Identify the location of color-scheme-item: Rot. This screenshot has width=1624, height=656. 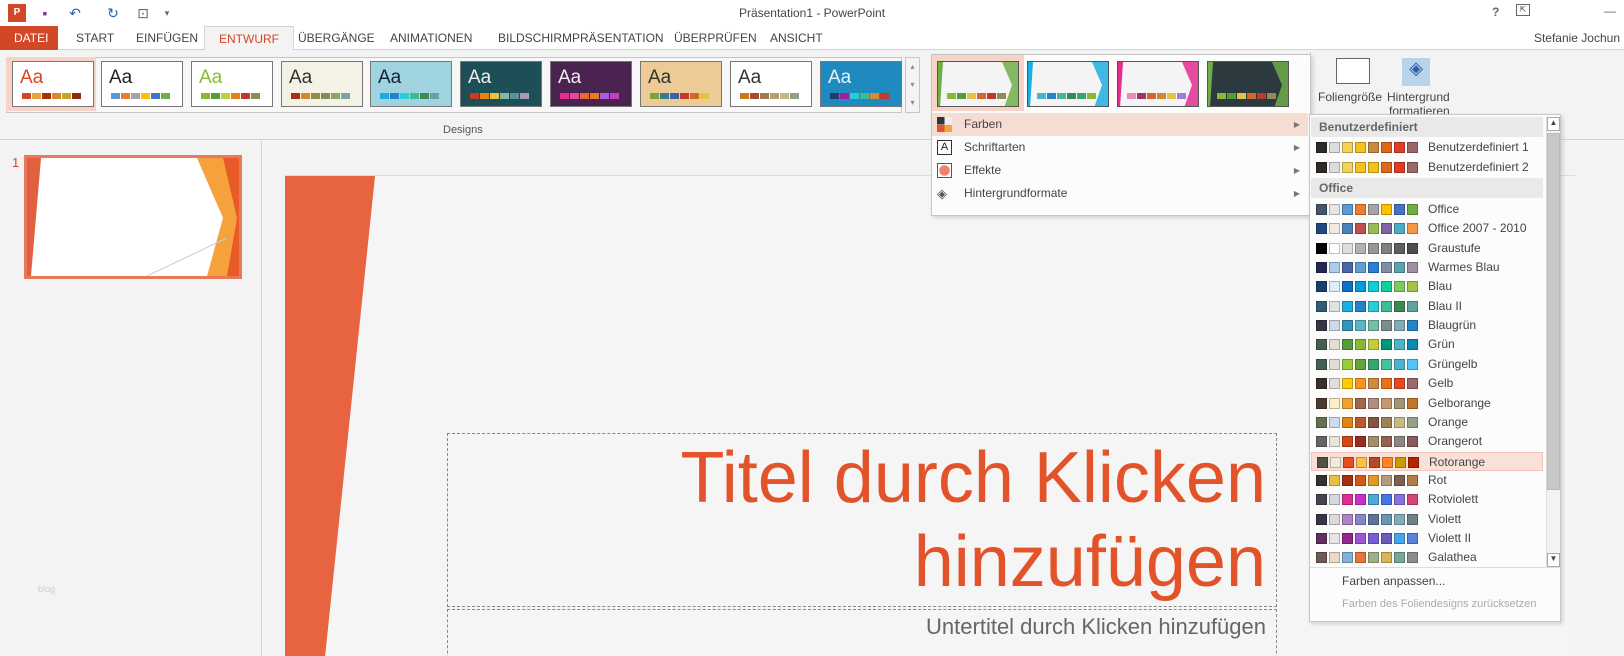
(1427, 480).